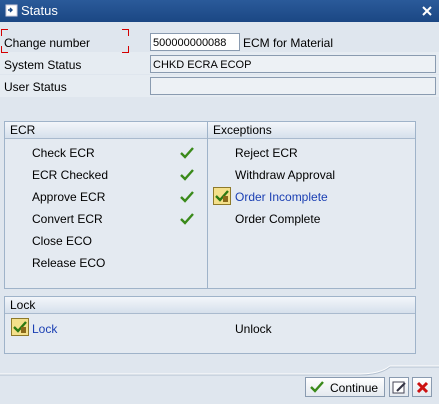 The image size is (439, 404). What do you see at coordinates (47, 43) in the screenshot?
I see `change-number-label: Change number` at bounding box center [47, 43].